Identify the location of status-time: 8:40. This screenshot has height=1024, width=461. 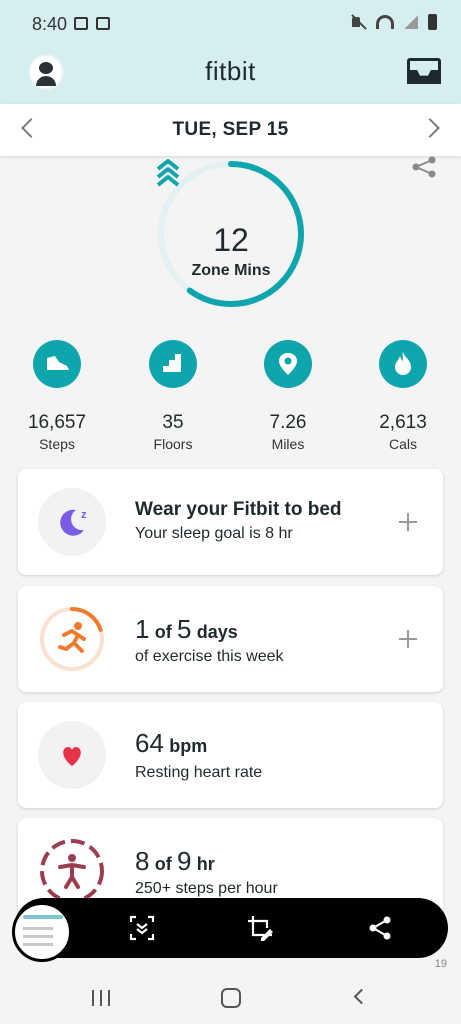
(50, 24).